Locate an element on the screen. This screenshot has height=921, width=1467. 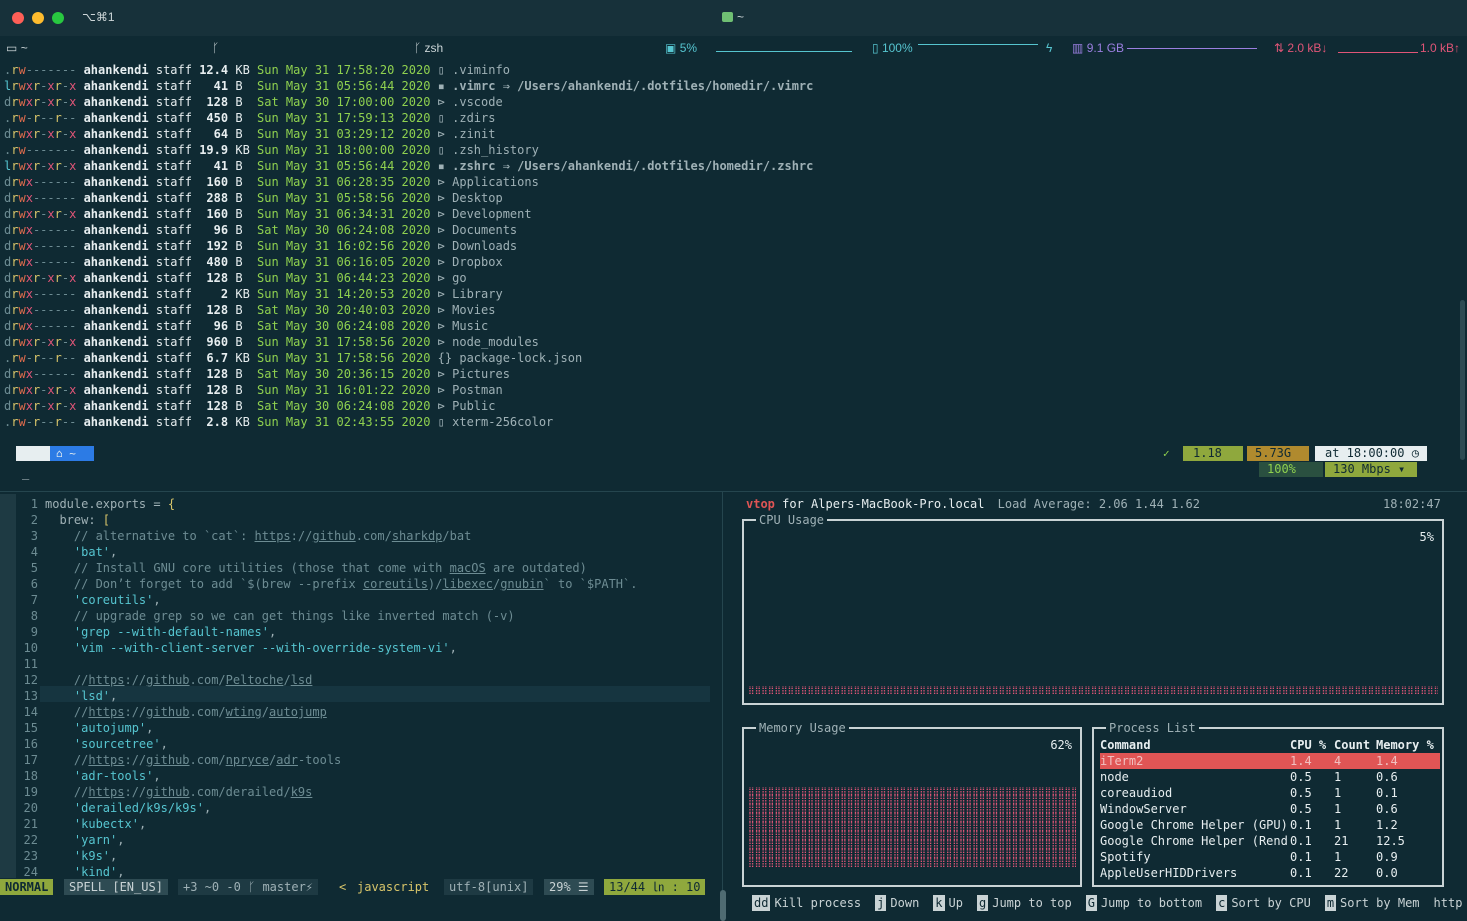
line-number: 9 is located at coordinates (34, 632).